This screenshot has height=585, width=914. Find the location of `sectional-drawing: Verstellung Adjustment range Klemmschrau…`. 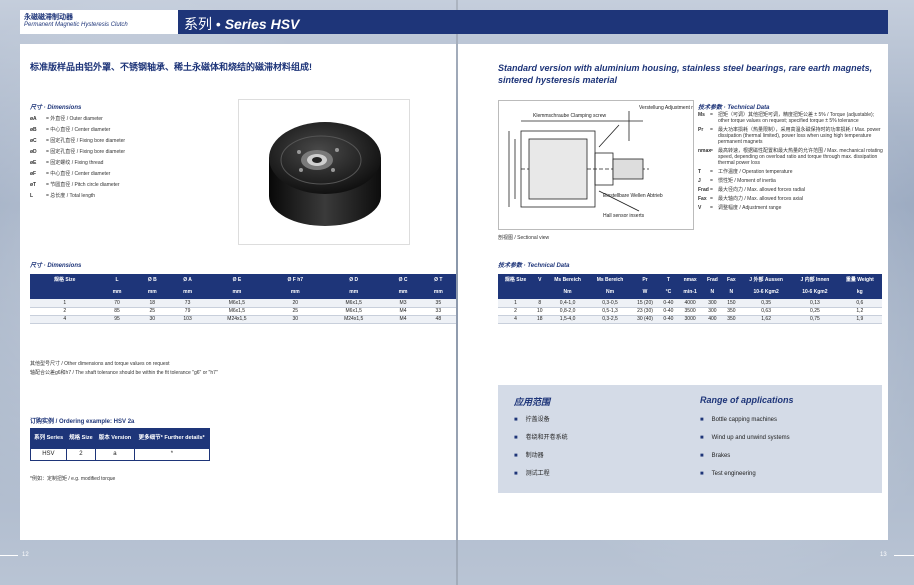

sectional-drawing: Verstellung Adjustment range Klemmschrau… is located at coordinates (601, 165).